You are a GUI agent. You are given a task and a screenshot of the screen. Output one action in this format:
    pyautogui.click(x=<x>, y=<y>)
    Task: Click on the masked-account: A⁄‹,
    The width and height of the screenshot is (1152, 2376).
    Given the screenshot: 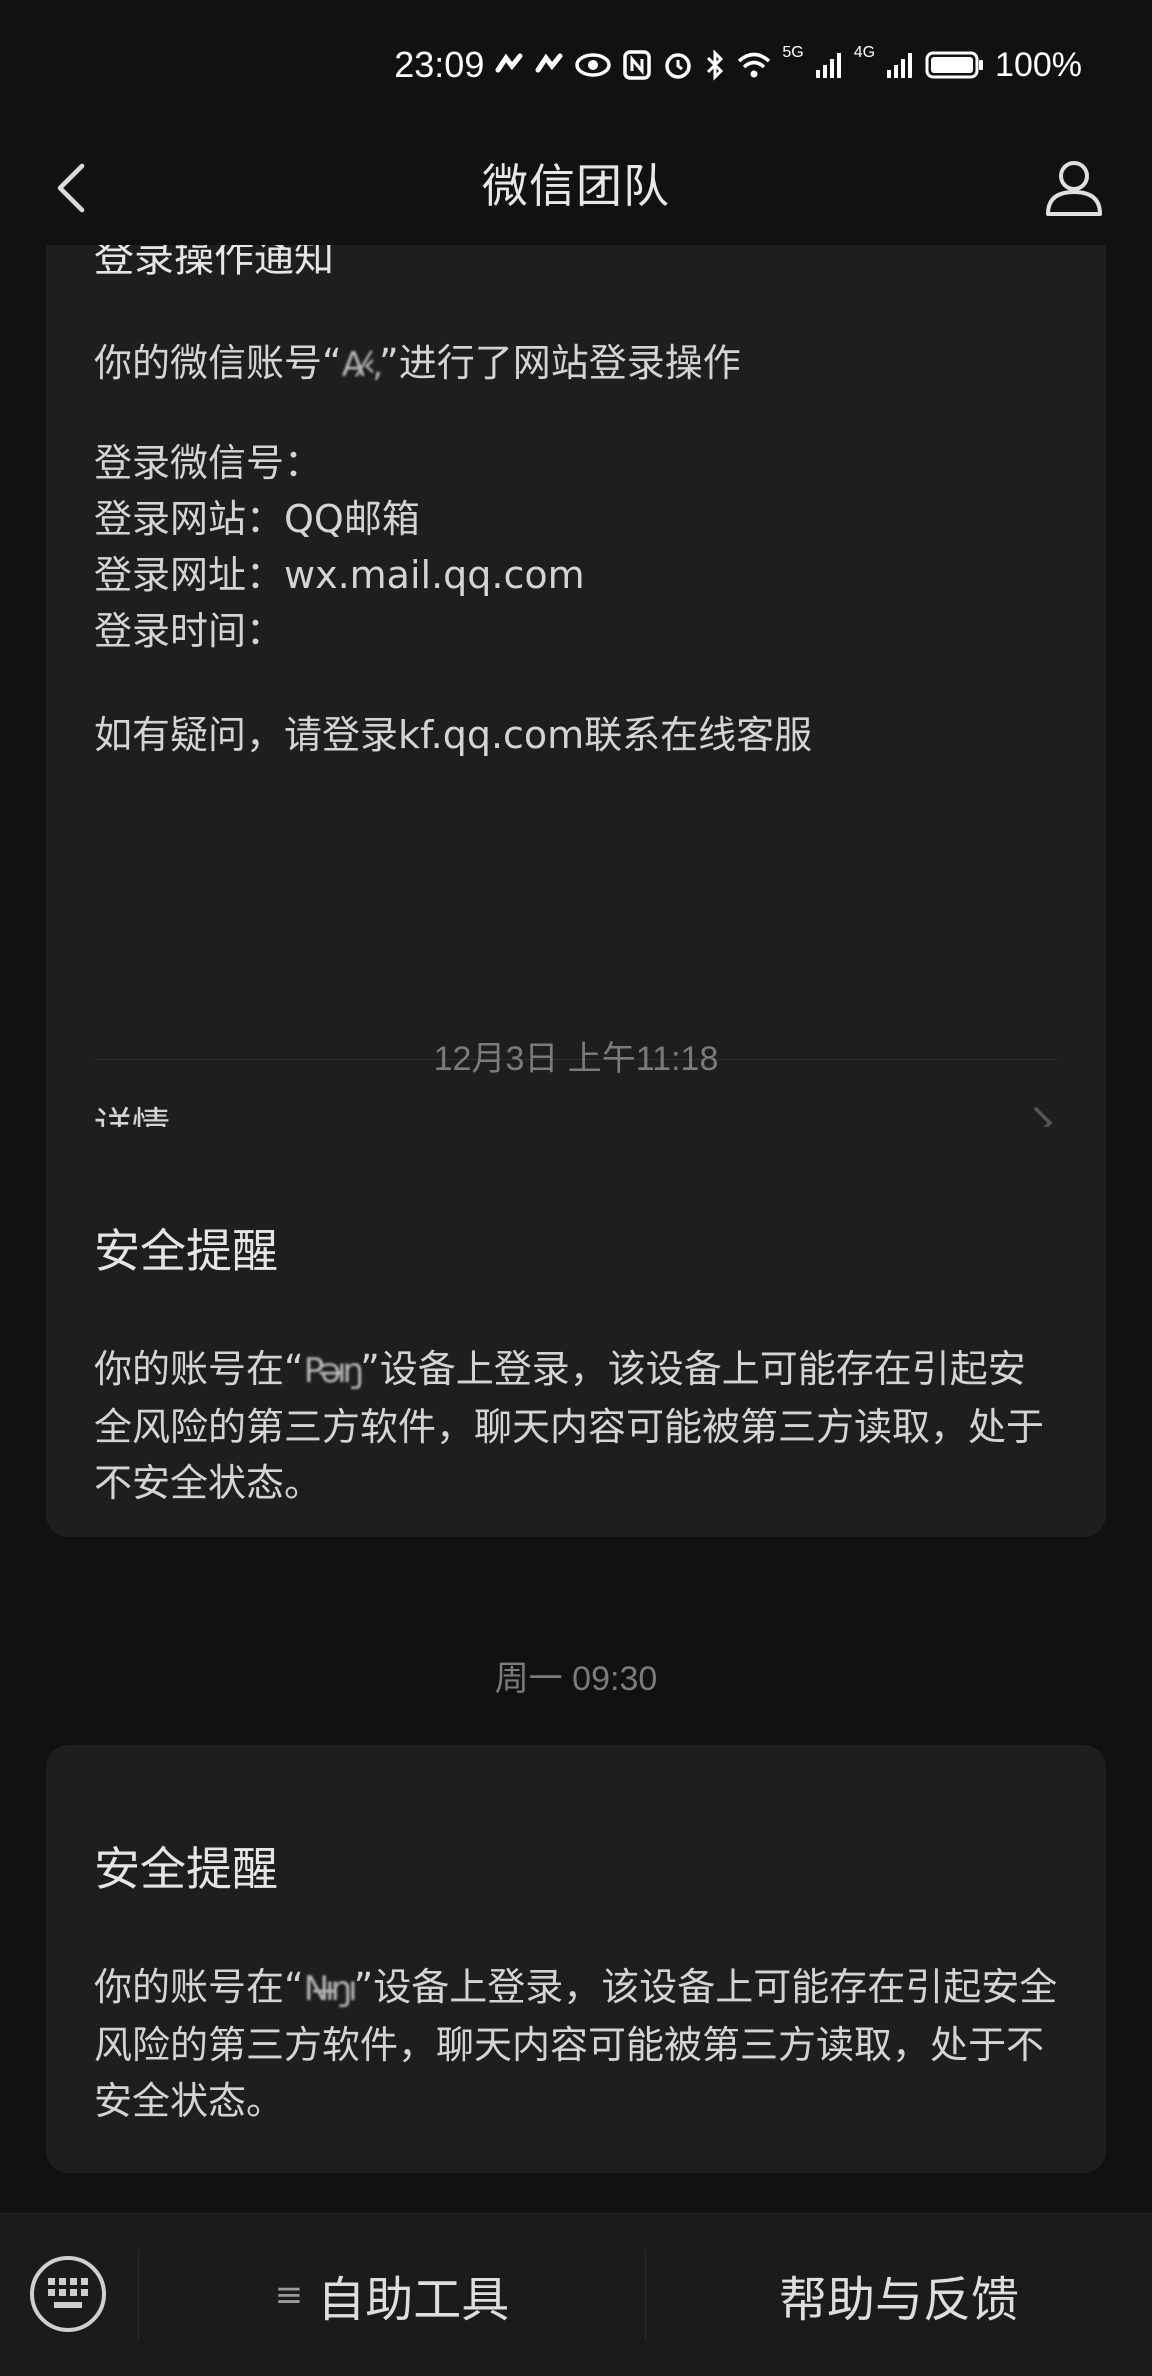 What is the action you would take?
    pyautogui.click(x=362, y=365)
    